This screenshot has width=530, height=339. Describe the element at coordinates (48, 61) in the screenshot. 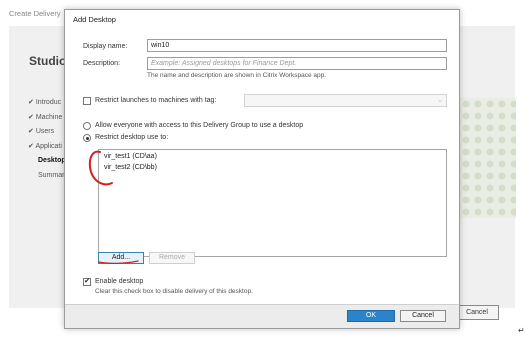

I see `studio-heading: Studio` at that location.